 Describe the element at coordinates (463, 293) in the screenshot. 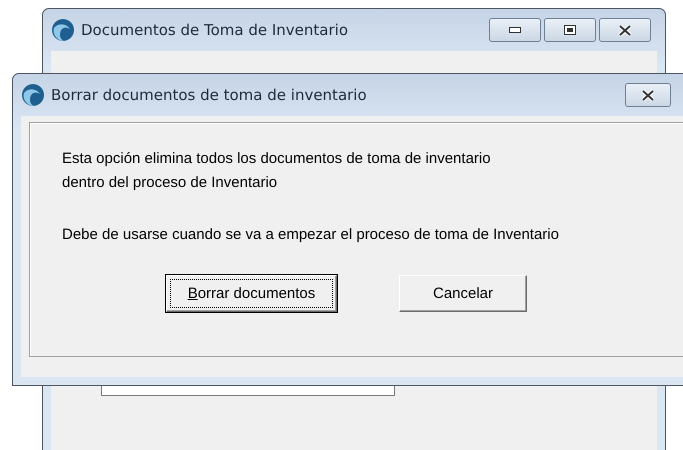

I see `dialog-button: Cancelar` at that location.